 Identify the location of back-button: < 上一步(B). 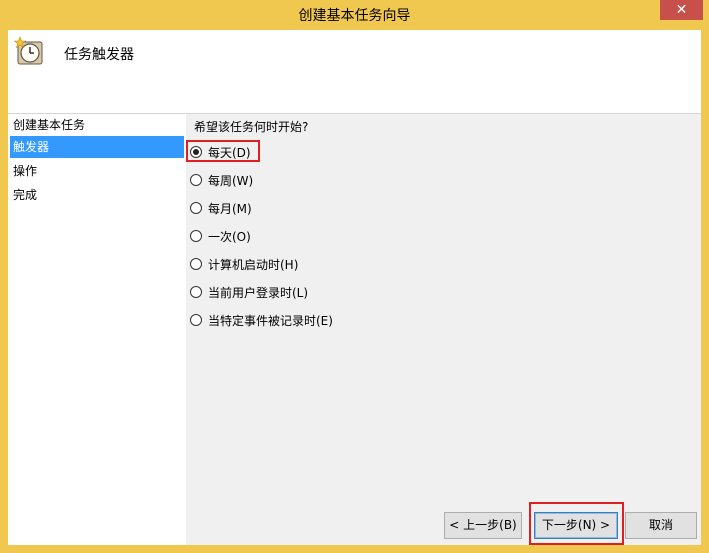
(483, 525).